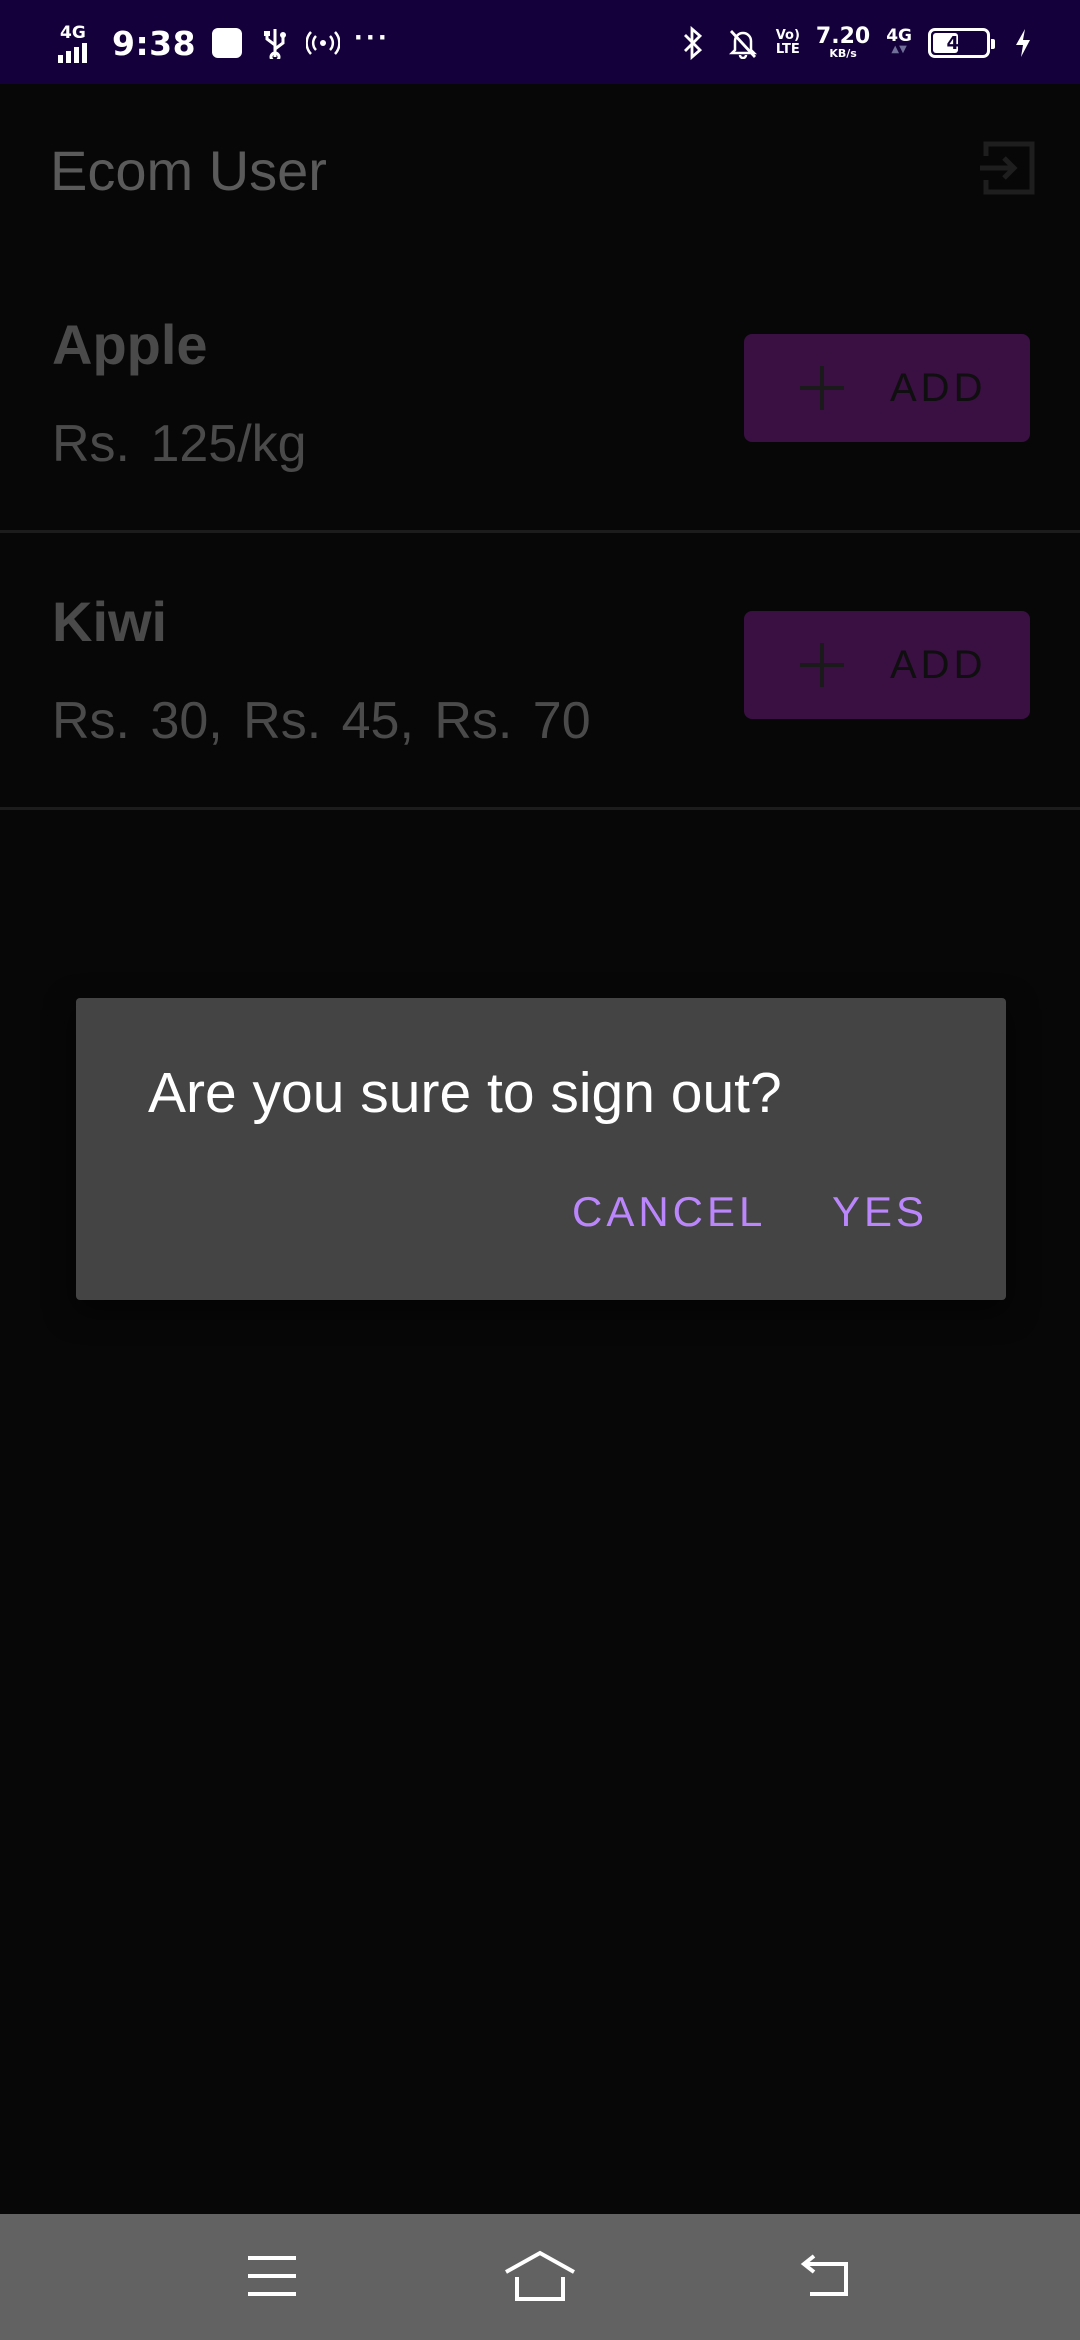 This screenshot has height=2340, width=1080. What do you see at coordinates (465, 1093) in the screenshot?
I see `dialog-message: Are you sure to sign out?` at bounding box center [465, 1093].